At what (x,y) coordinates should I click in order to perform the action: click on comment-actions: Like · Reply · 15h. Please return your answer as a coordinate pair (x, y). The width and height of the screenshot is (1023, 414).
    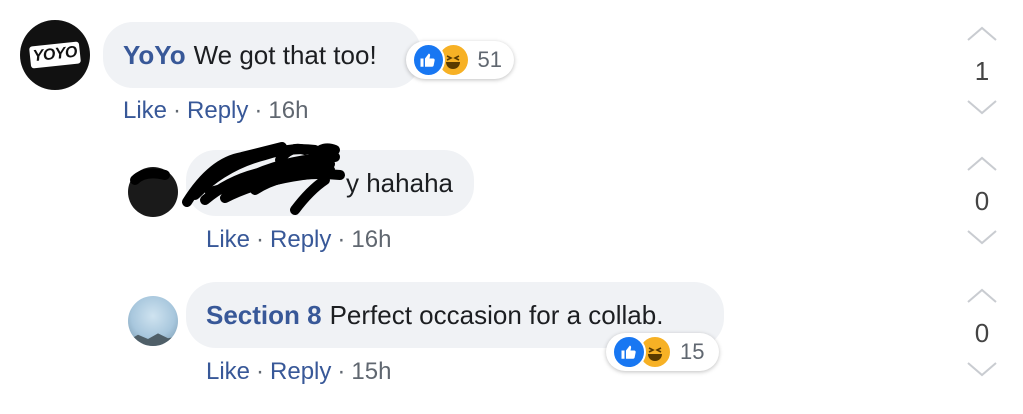
    Looking at the image, I should click on (298, 372).